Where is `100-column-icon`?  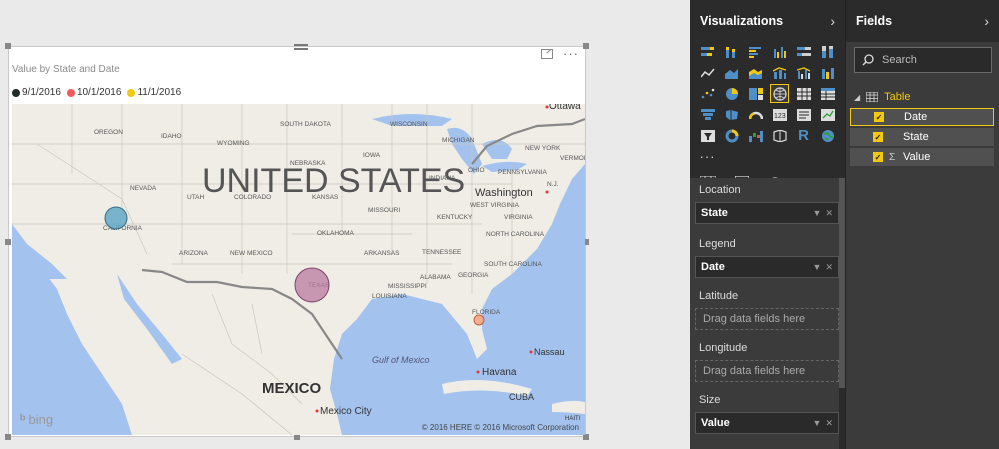
100-column-icon is located at coordinates (827, 51).